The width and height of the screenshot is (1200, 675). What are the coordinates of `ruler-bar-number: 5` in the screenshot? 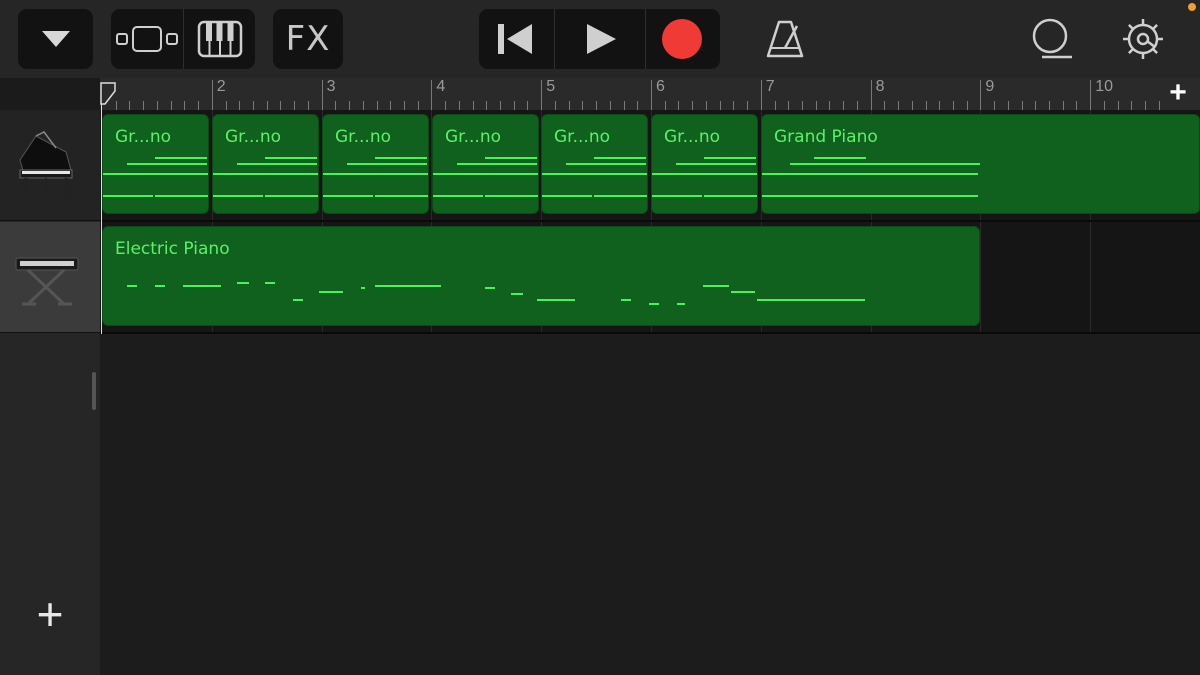 It's located at (551, 86).